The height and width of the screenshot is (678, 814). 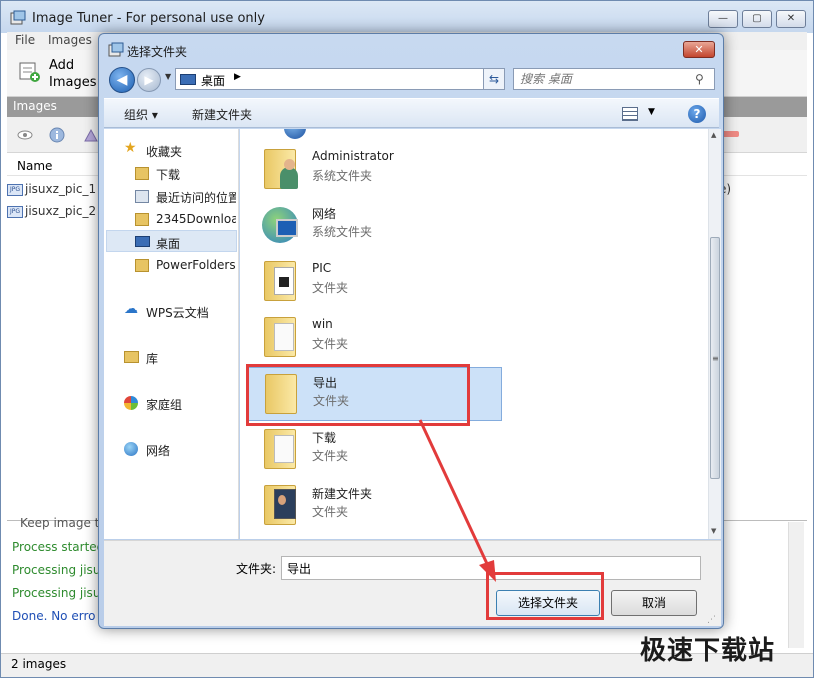 What do you see at coordinates (171, 241) in the screenshot?
I see `nav-desktop: 桌面` at bounding box center [171, 241].